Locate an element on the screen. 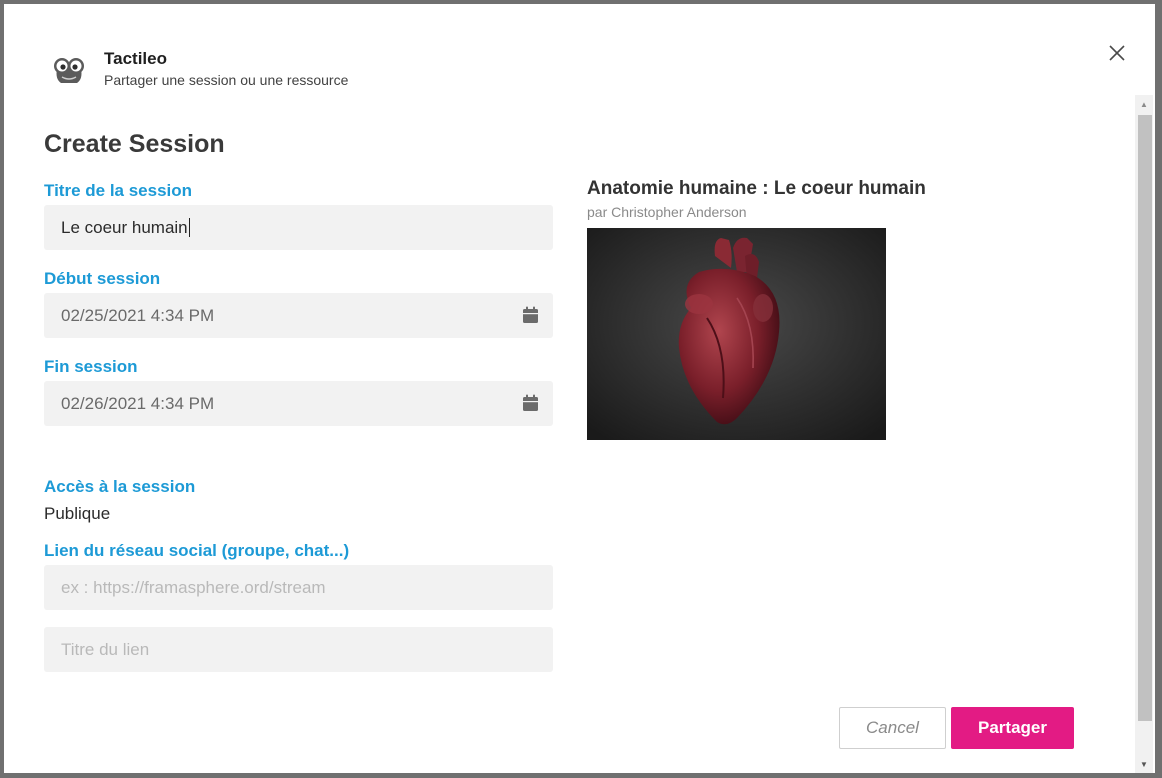  end-date-value: 02/26/2021 4:34 PM is located at coordinates (138, 403).